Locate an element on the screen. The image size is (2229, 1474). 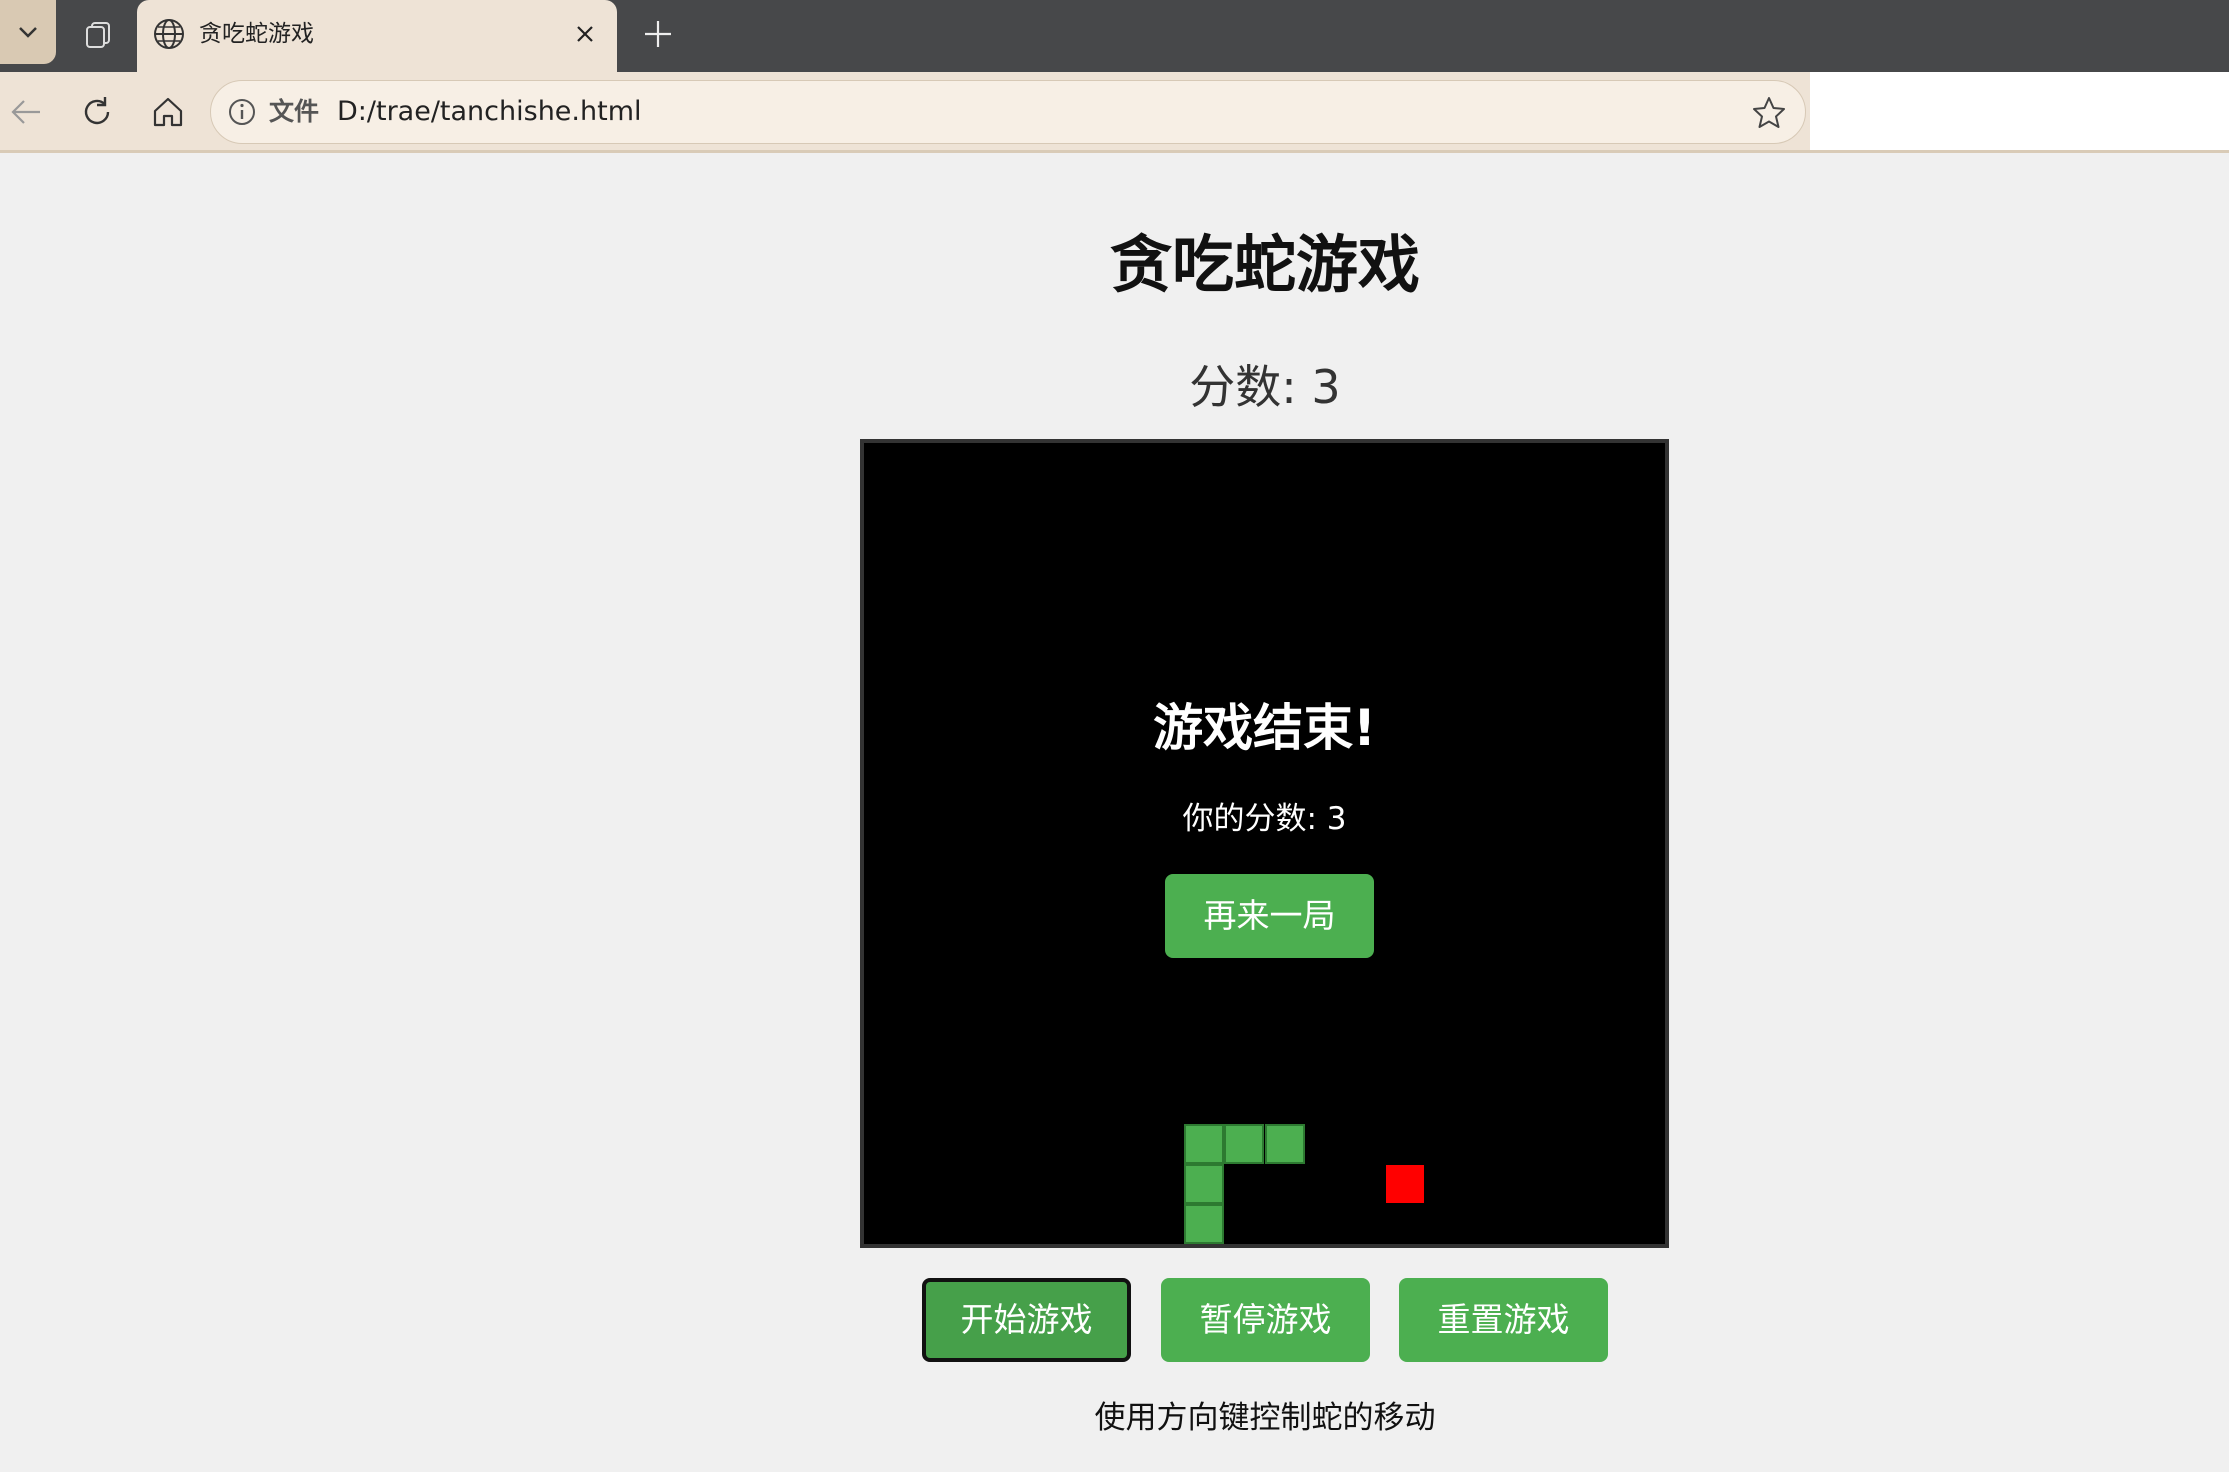
active-tab: 贪吃蛇游戏 is located at coordinates (377, 36).